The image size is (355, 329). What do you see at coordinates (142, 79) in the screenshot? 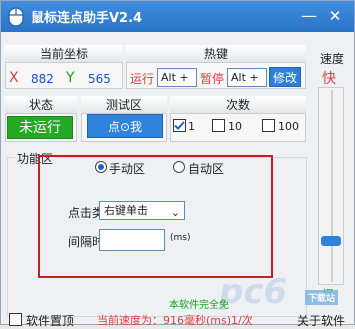
I see `run-hotkey-label: 运行` at bounding box center [142, 79].